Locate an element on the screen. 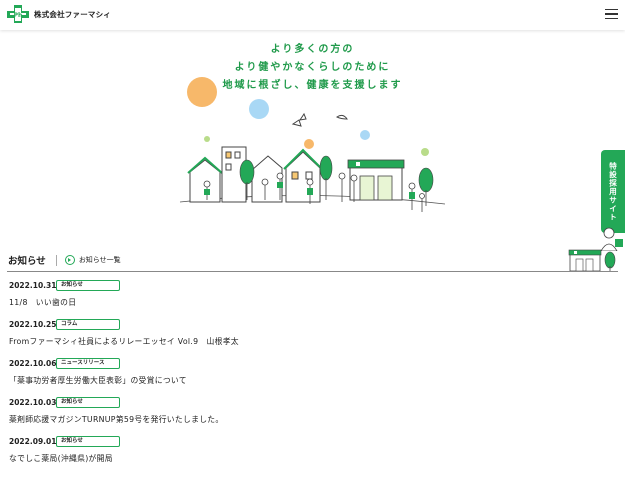 The image size is (625, 480). news-category-badge: ニュースリリース is located at coordinates (88, 363).